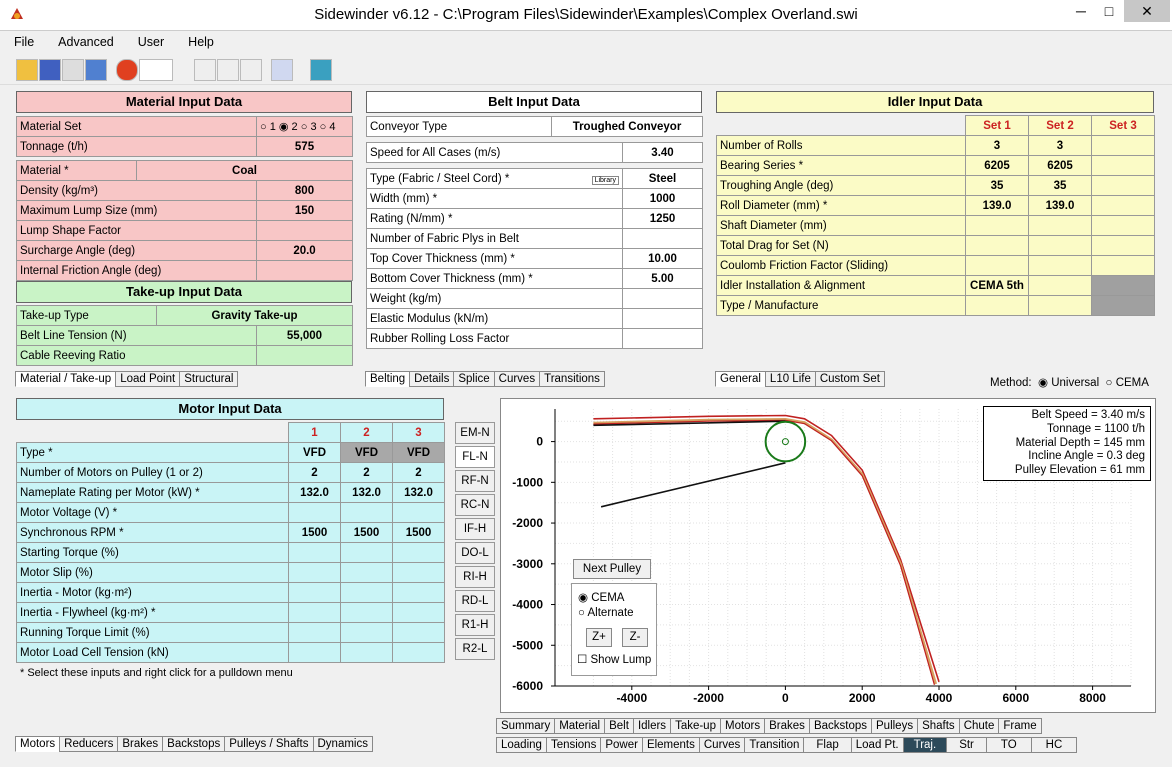 The image size is (1172, 767). What do you see at coordinates (997, 205) in the screenshot?
I see `idler-cell: 139.0` at bounding box center [997, 205].